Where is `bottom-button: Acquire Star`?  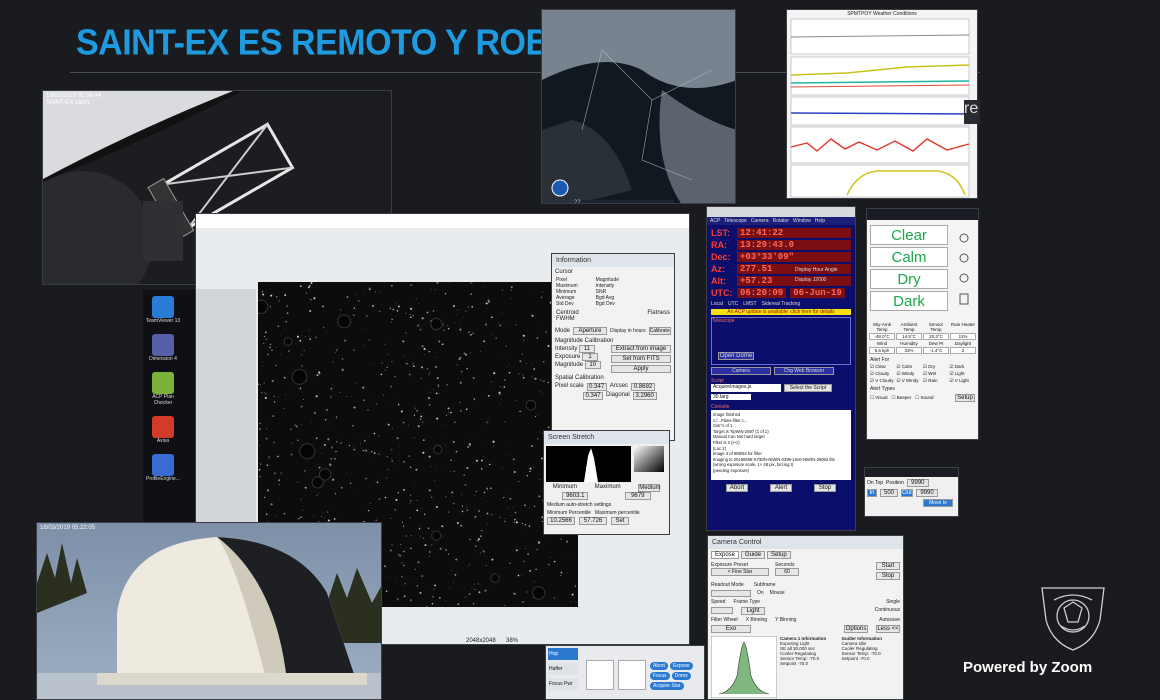
bottom-button: Acquire Star is located at coordinates (667, 686).